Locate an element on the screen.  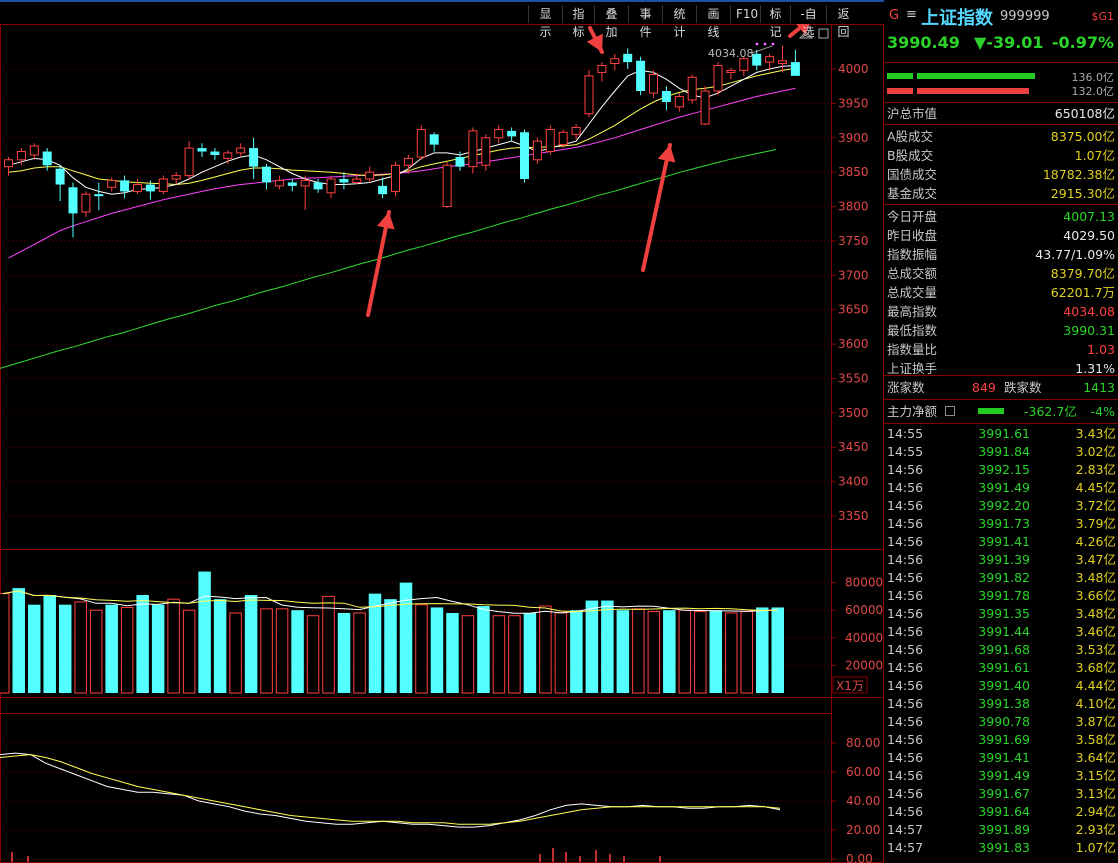
tick-volume: 3.53亿 is located at coordinates (1095, 649).